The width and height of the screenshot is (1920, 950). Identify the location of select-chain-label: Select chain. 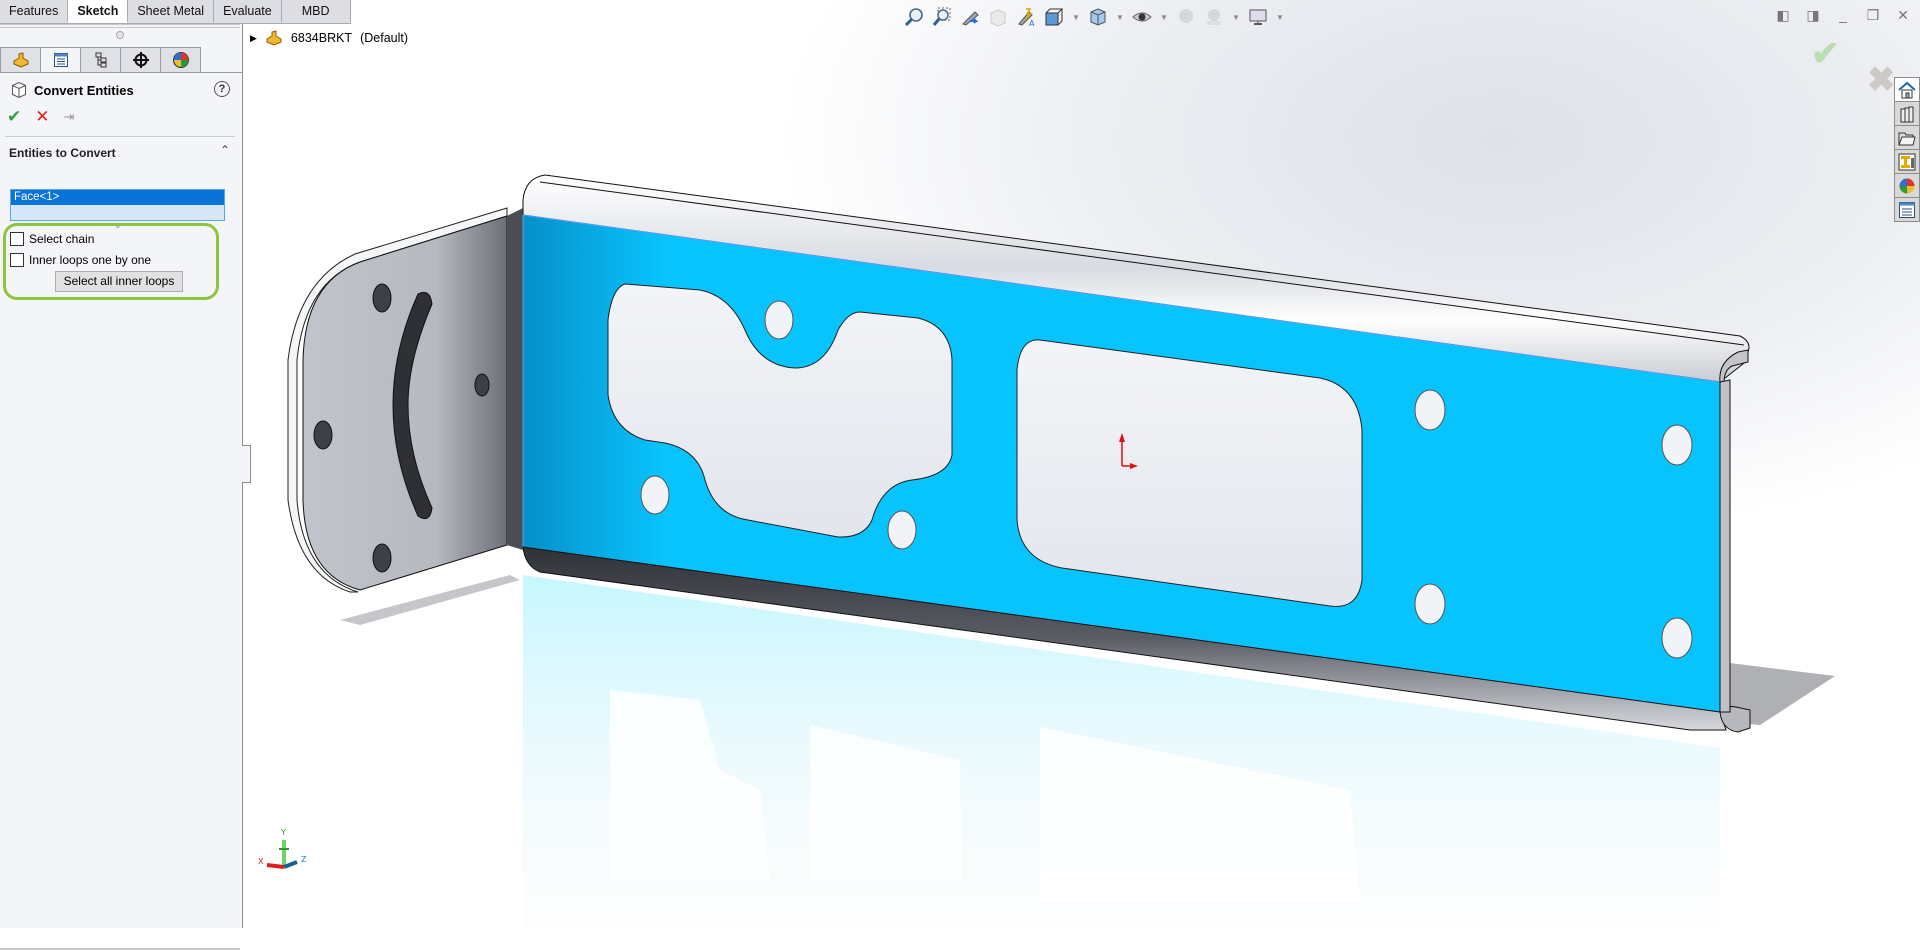
(62, 239).